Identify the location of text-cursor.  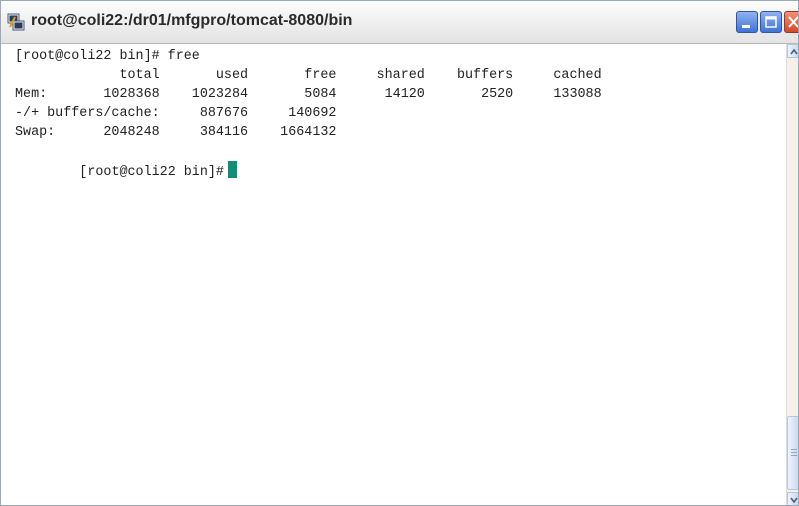
(232, 169).